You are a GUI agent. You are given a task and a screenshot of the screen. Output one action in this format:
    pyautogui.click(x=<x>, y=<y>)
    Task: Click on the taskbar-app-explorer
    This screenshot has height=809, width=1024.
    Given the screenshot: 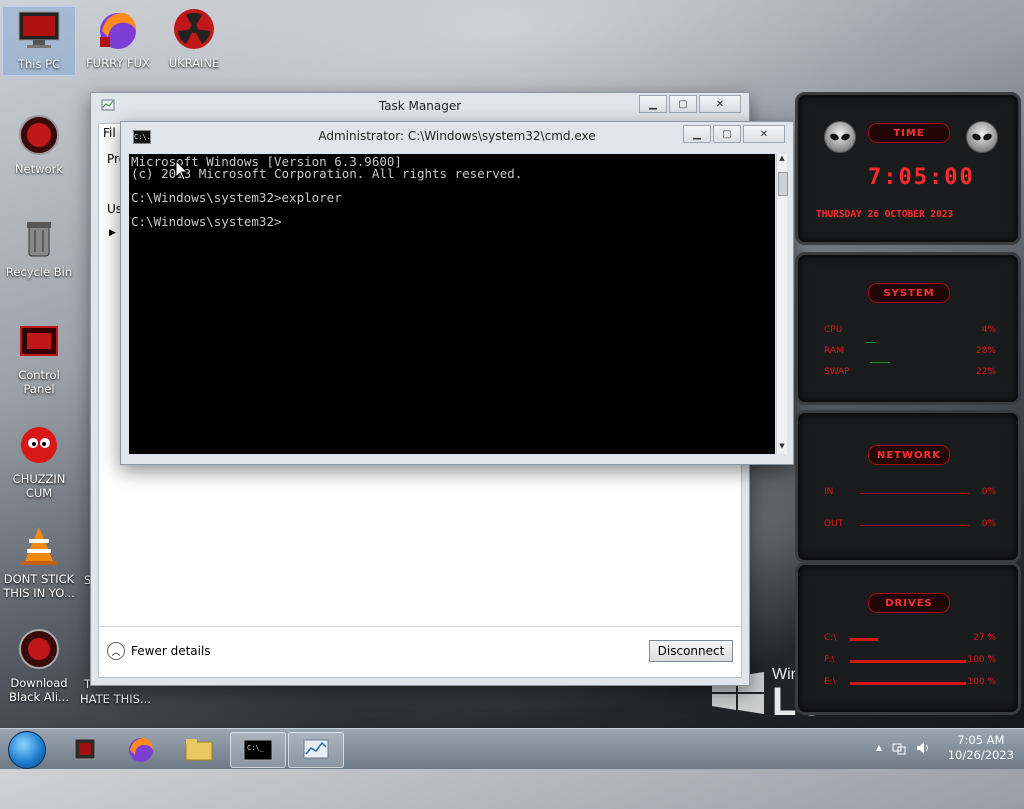 What is the action you would take?
    pyautogui.click(x=199, y=749)
    